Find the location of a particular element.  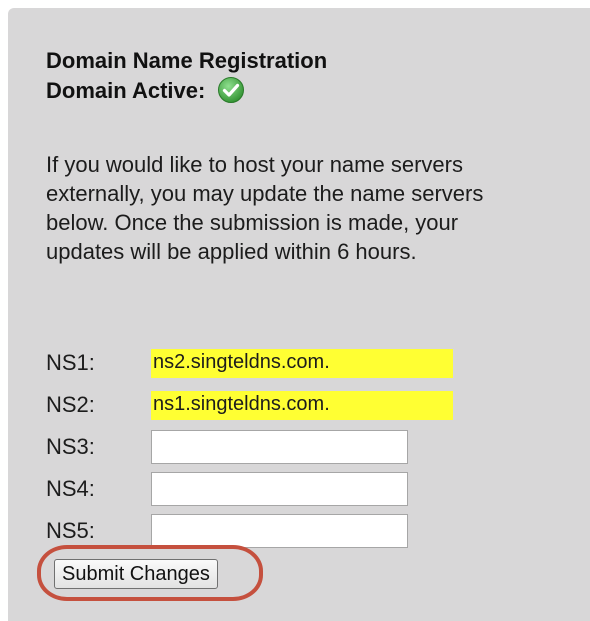

ns4-label: NS4: is located at coordinates (70, 488).